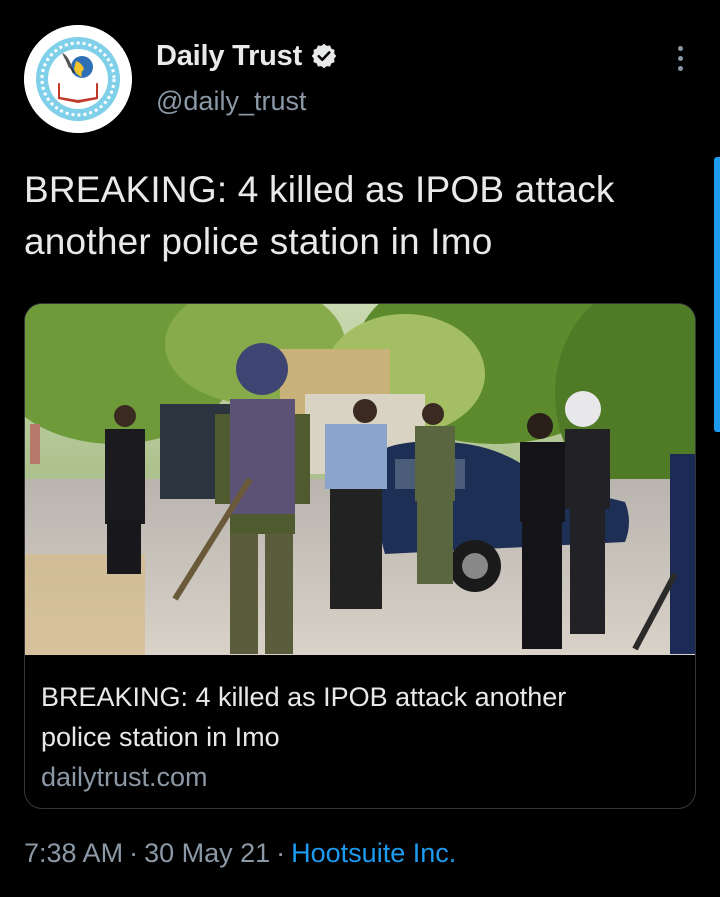  What do you see at coordinates (324, 56) in the screenshot?
I see `verified-badge-icon` at bounding box center [324, 56].